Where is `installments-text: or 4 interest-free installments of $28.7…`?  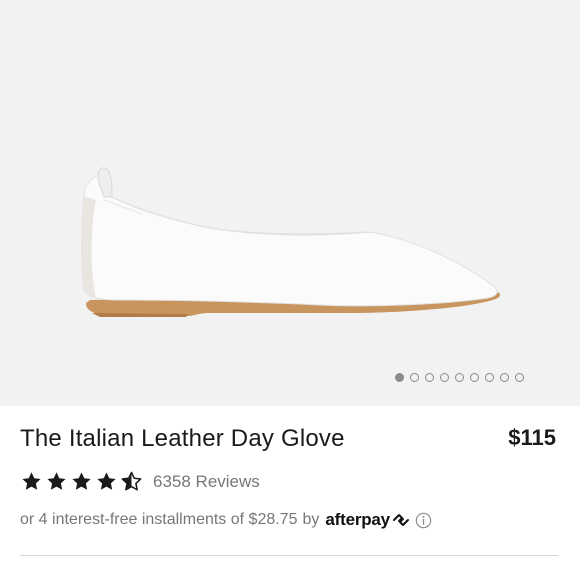 installments-text: or 4 interest-free installments of $28.7… is located at coordinates (159, 519).